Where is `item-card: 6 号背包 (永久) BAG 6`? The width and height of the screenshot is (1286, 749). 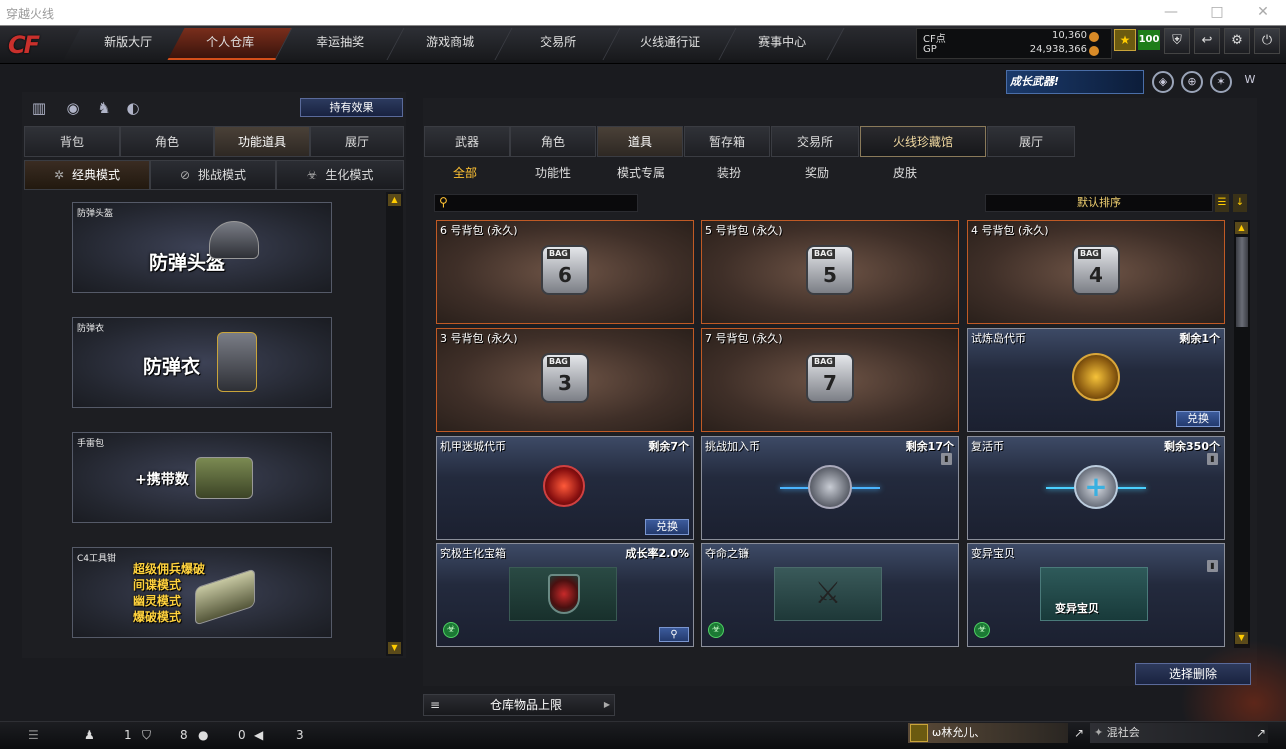 item-card: 6 号背包 (永久) BAG 6 is located at coordinates (565, 272).